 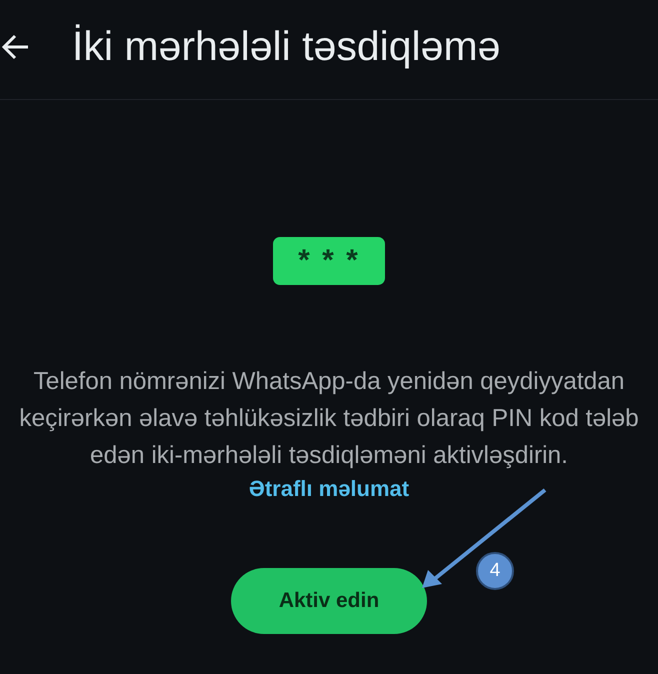 I want to click on description-text: Telefon nömrənizi WhatsApp-da yenidən qeydiyyatdan keçirərkən əlavə təhlükəsizlik tədbiri olaraq PIN kod tələb edən iki-mərhələli təsdiqləməni aktivləşdirin., so click(x=329, y=419).